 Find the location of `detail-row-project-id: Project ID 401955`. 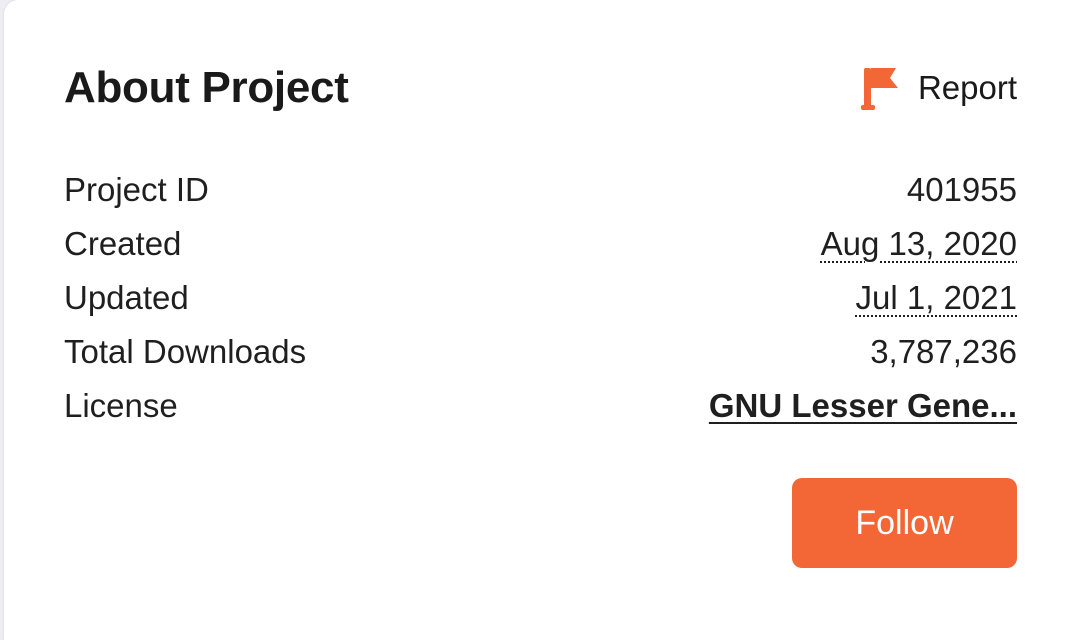

detail-row-project-id: Project ID 401955 is located at coordinates (540, 190).